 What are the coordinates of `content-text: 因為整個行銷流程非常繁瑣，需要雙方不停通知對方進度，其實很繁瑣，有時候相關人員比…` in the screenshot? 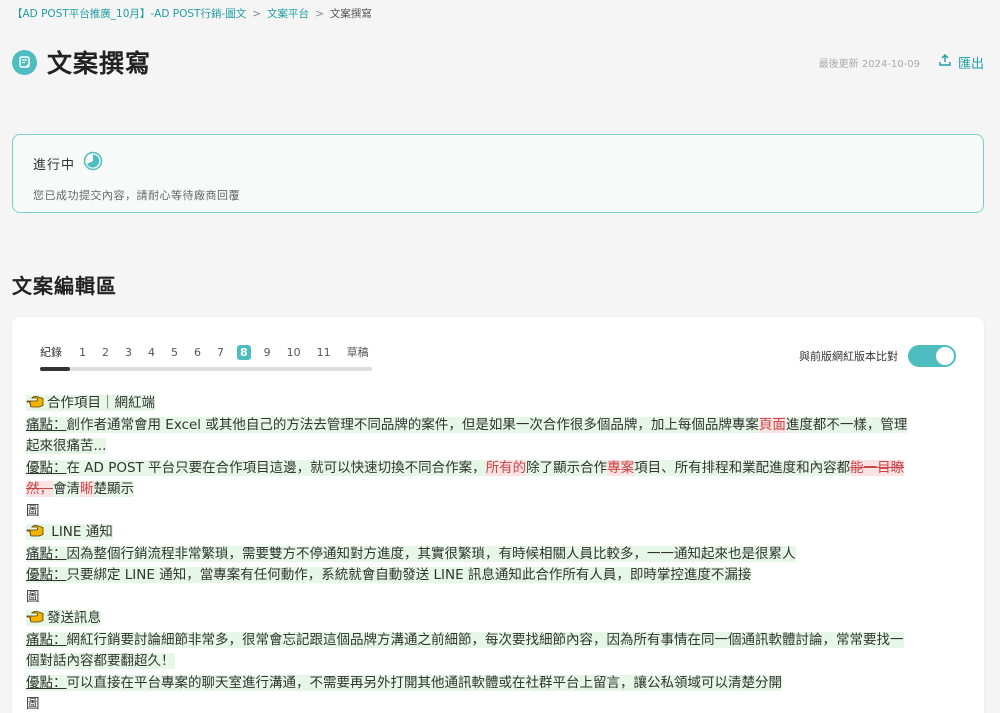 It's located at (431, 553).